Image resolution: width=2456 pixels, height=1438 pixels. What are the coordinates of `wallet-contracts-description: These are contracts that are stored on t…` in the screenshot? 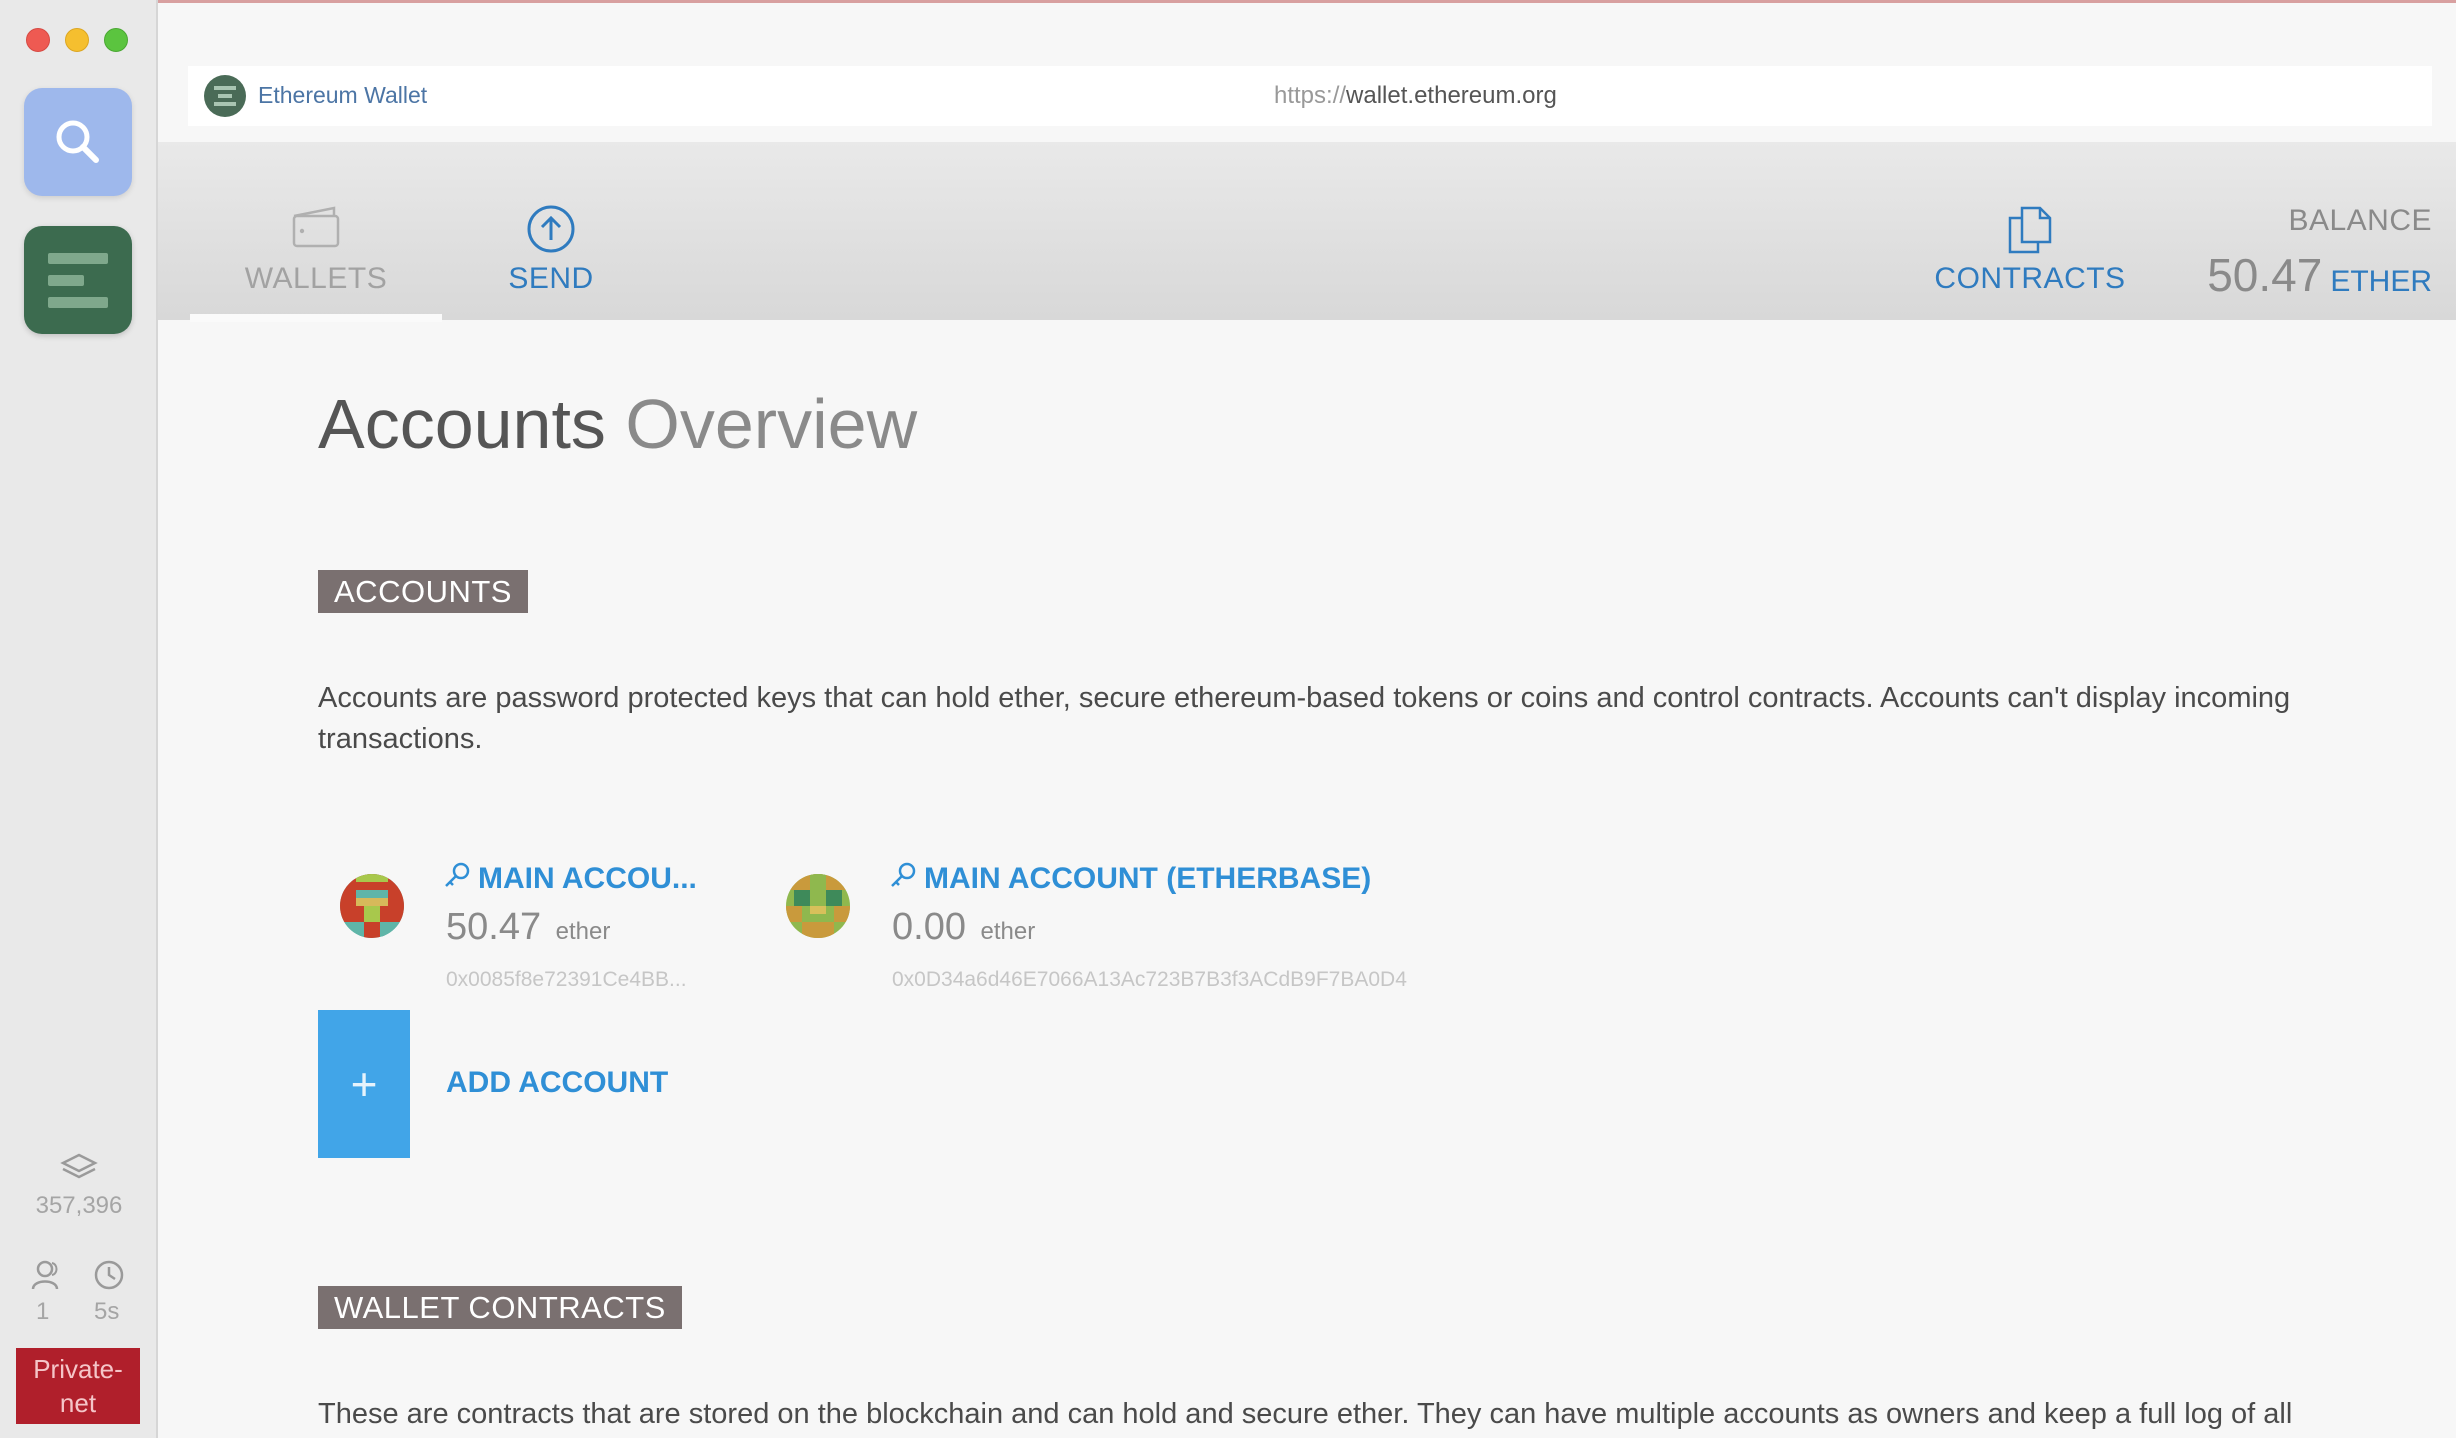 It's located at (1305, 1414).